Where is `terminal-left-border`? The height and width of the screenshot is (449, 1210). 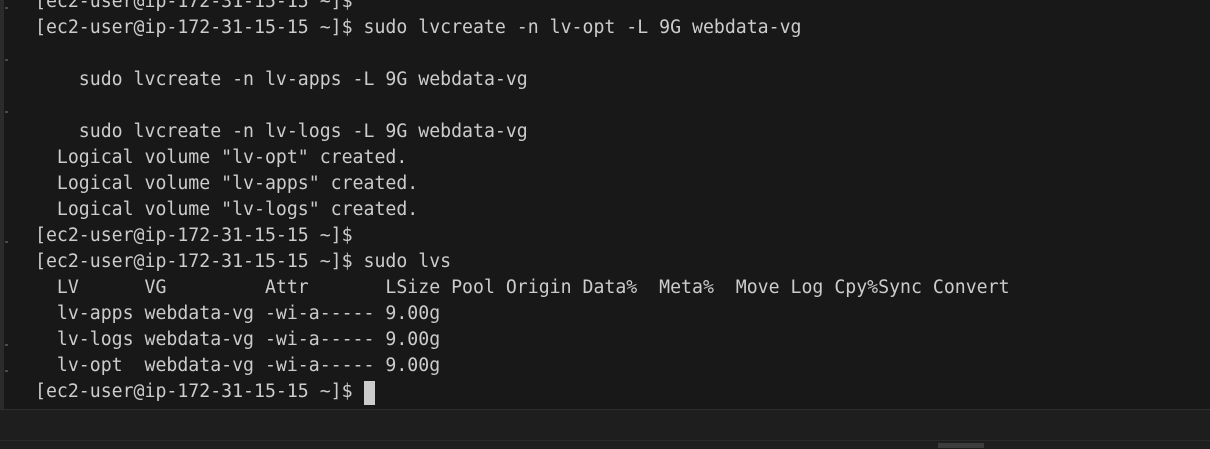
terminal-left-border is located at coordinates (2, 204).